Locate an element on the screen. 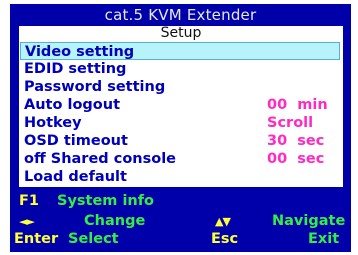 Image resolution: width=358 pixels, height=255 pixels. auto-logout-value: 00 min is located at coordinates (297, 105).